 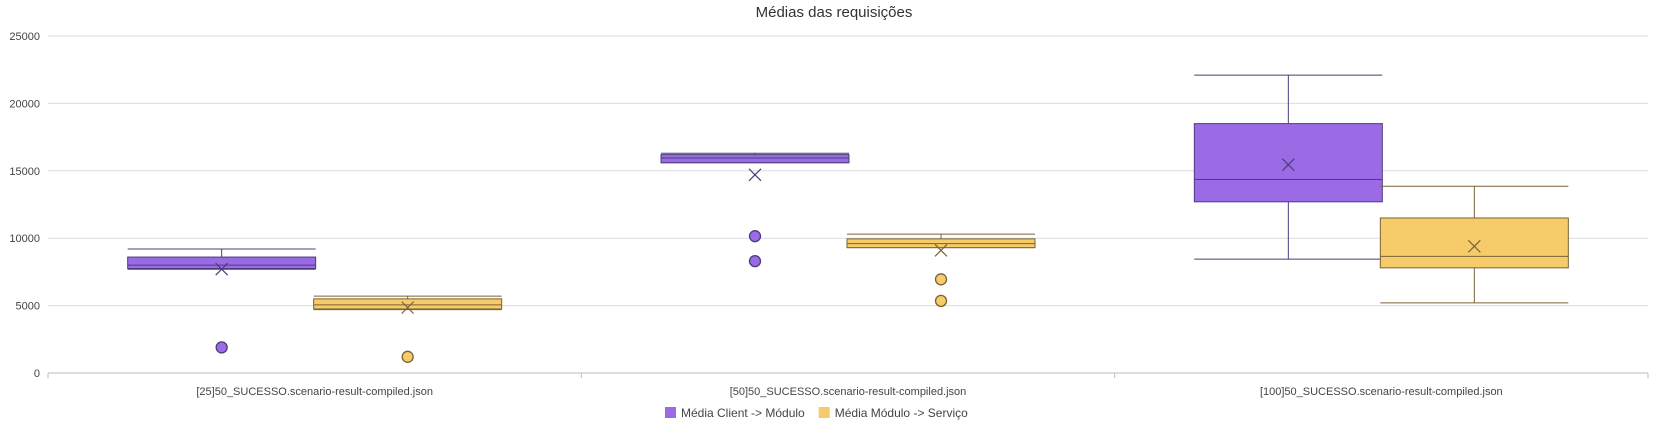 I want to click on legend-item: Média Client -> Módulo, so click(x=735, y=413).